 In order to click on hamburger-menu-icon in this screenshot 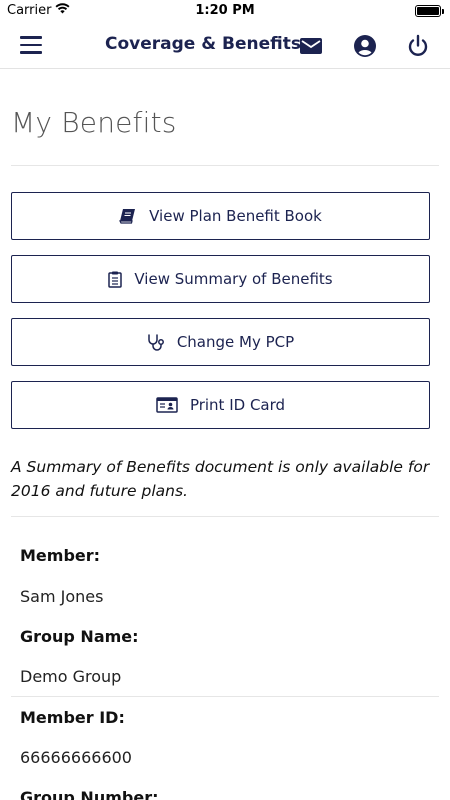, I will do `click(31, 45)`.